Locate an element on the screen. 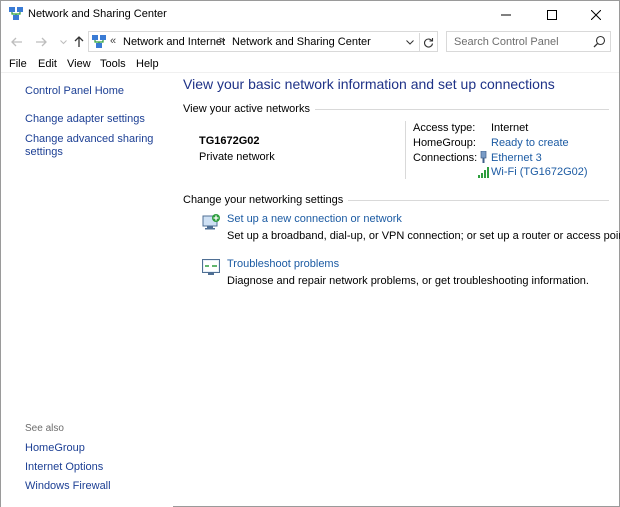  menu-tools: Tools is located at coordinates (113, 64).